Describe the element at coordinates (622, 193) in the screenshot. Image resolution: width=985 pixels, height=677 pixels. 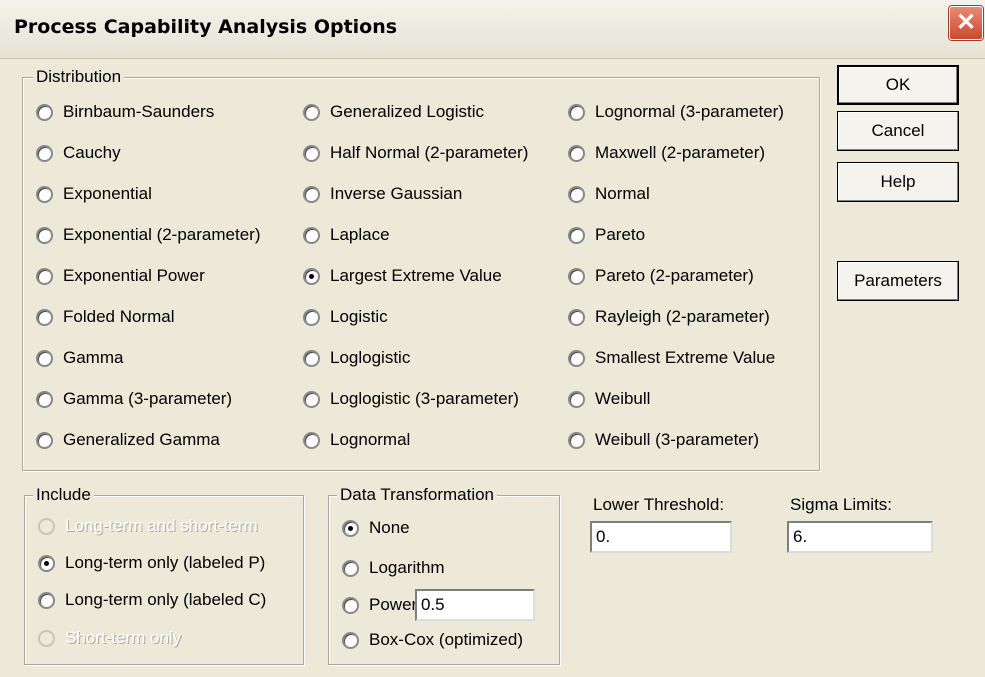
I see `distribution-label: Normal` at that location.